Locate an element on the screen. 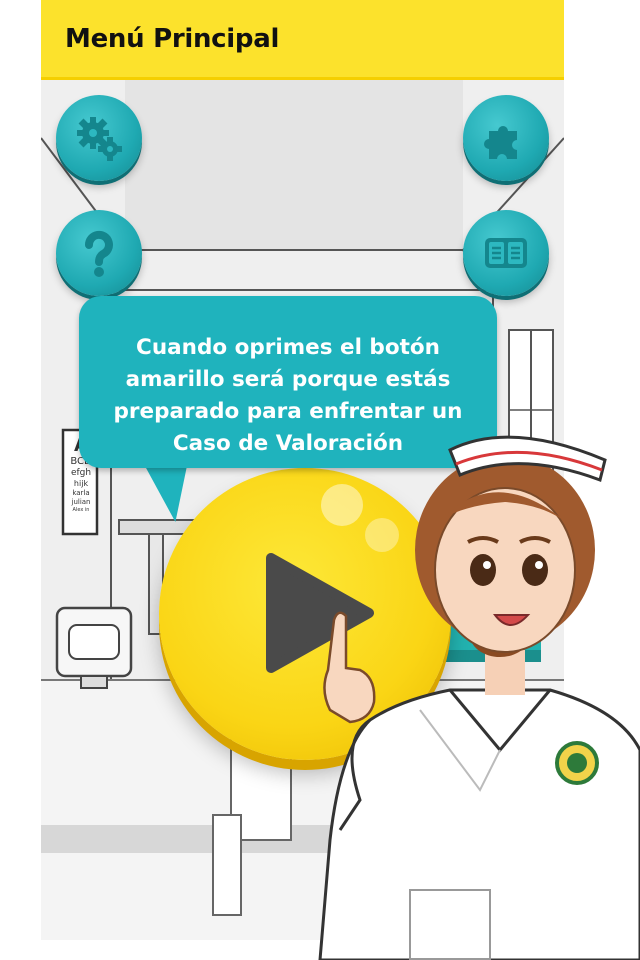 The width and height of the screenshot is (640, 960). eye-chart-line: julian is located at coordinates (81, 502).